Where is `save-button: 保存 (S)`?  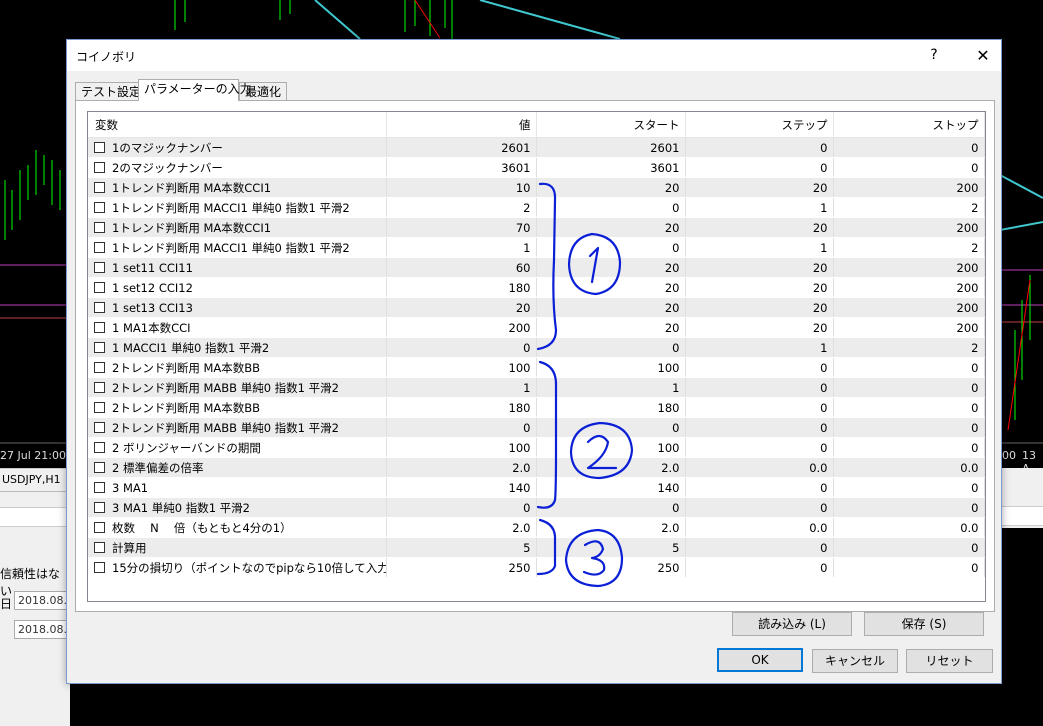
save-button: 保存 (S) is located at coordinates (924, 624).